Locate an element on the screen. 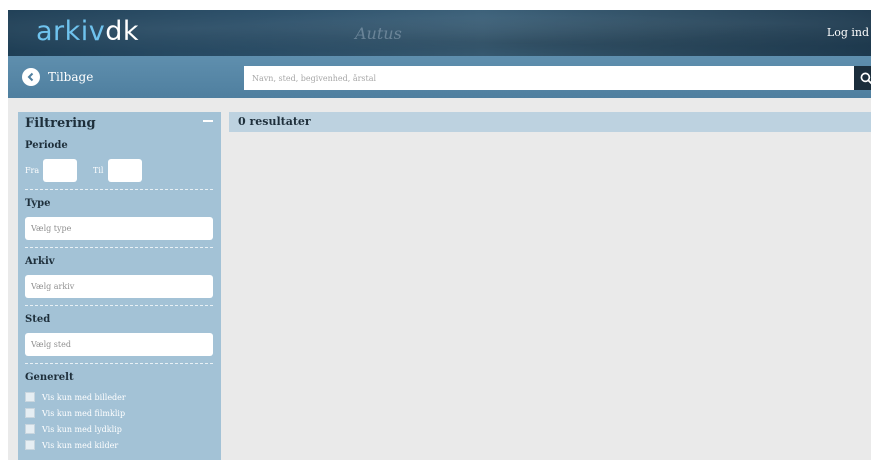  periode-to-label: Til is located at coordinates (98, 170).